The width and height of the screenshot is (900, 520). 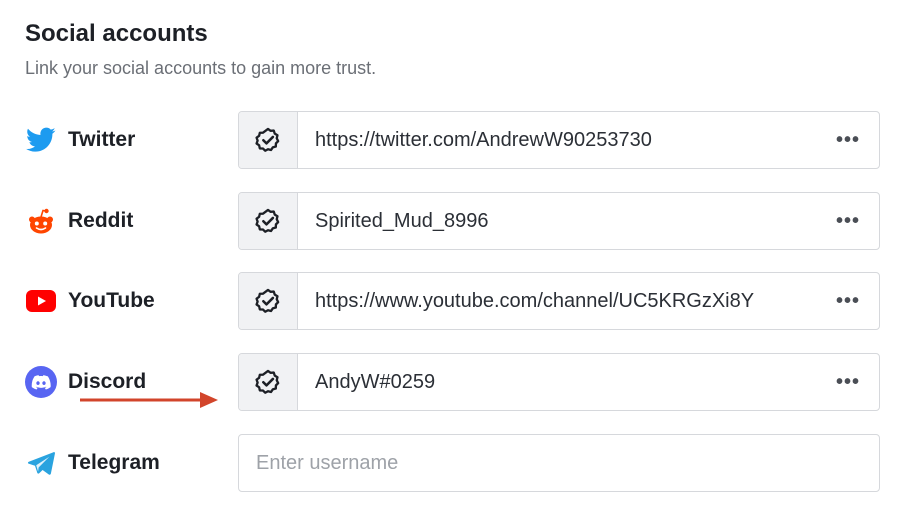 What do you see at coordinates (41, 221) in the screenshot?
I see `reddit-alien-icon` at bounding box center [41, 221].